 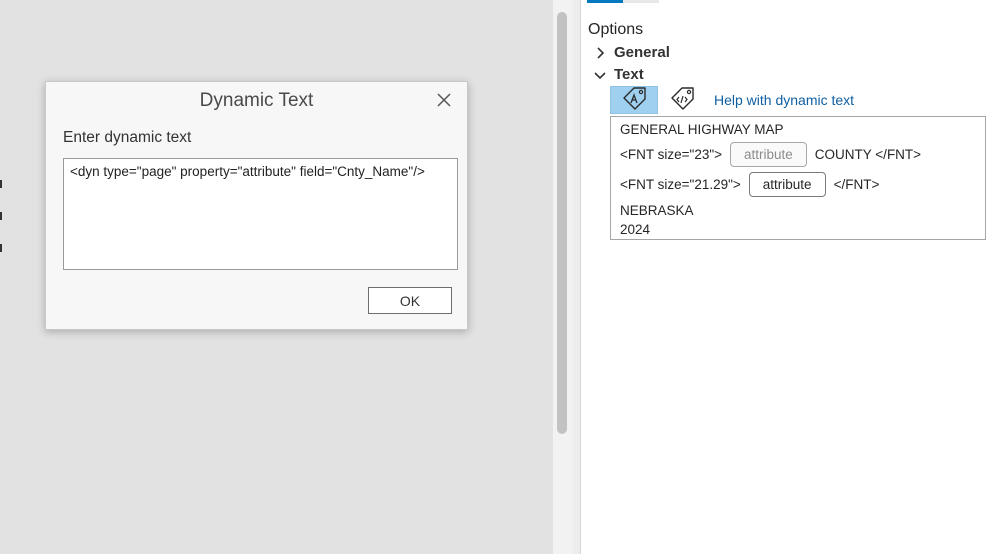 What do you see at coordinates (657, 210) in the screenshot?
I see `text-line: NEBRASKA` at bounding box center [657, 210].